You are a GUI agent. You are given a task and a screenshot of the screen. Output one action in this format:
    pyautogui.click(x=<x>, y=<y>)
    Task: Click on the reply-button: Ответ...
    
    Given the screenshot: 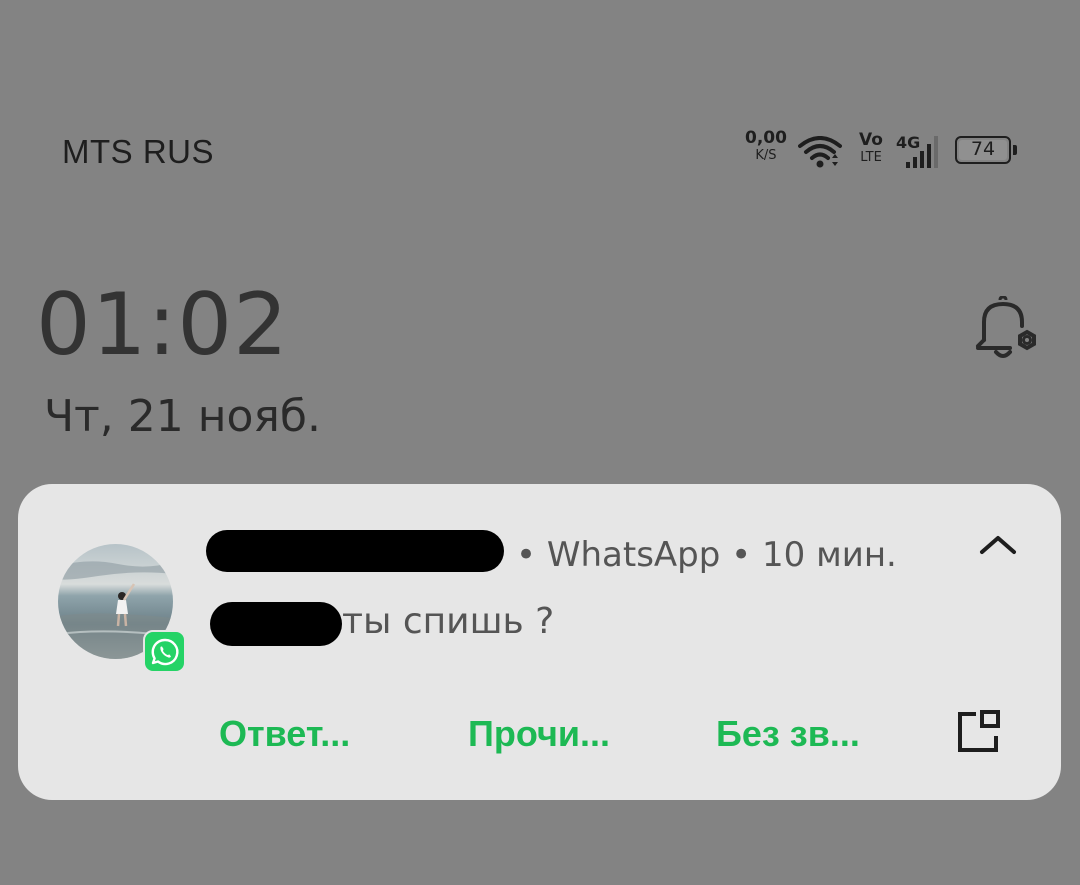 What is the action you would take?
    pyautogui.click(x=284, y=734)
    